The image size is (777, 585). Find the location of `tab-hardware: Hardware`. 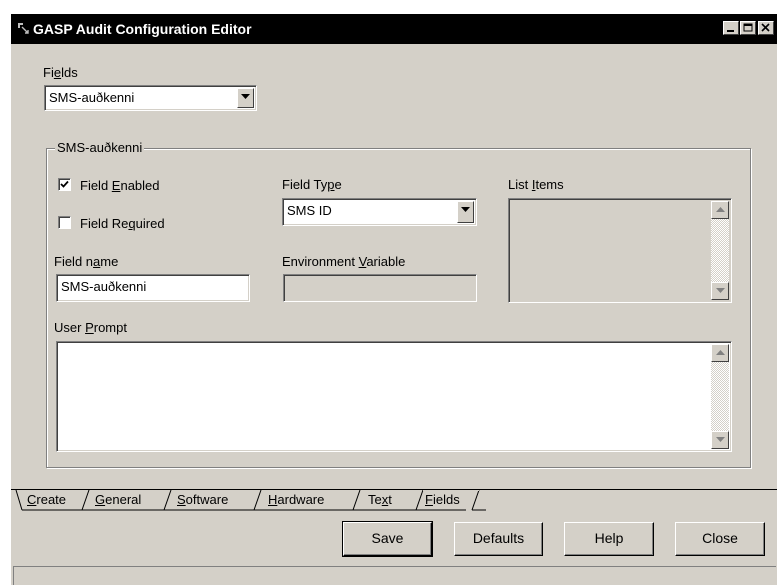

tab-hardware: Hardware is located at coordinates (296, 500).